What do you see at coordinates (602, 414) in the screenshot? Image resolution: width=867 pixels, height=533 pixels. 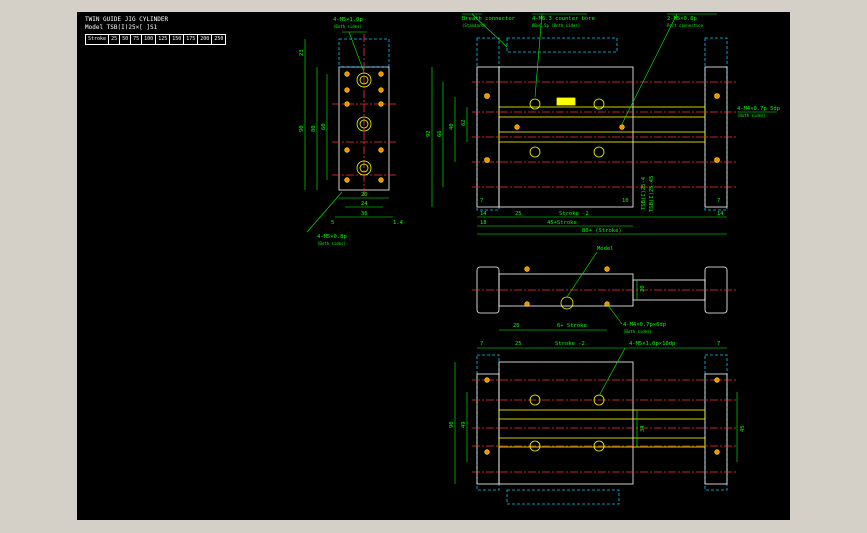 I see `top-guide-rod` at bounding box center [602, 414].